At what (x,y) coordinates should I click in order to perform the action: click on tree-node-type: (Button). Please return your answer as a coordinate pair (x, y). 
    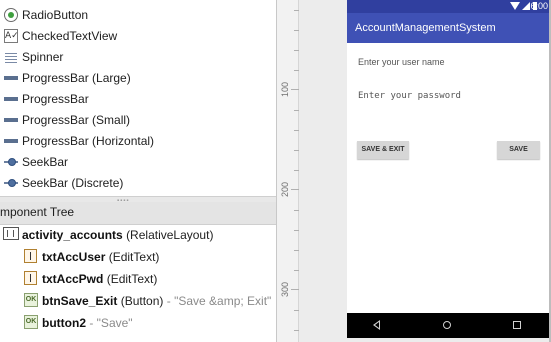
    Looking at the image, I should click on (142, 301).